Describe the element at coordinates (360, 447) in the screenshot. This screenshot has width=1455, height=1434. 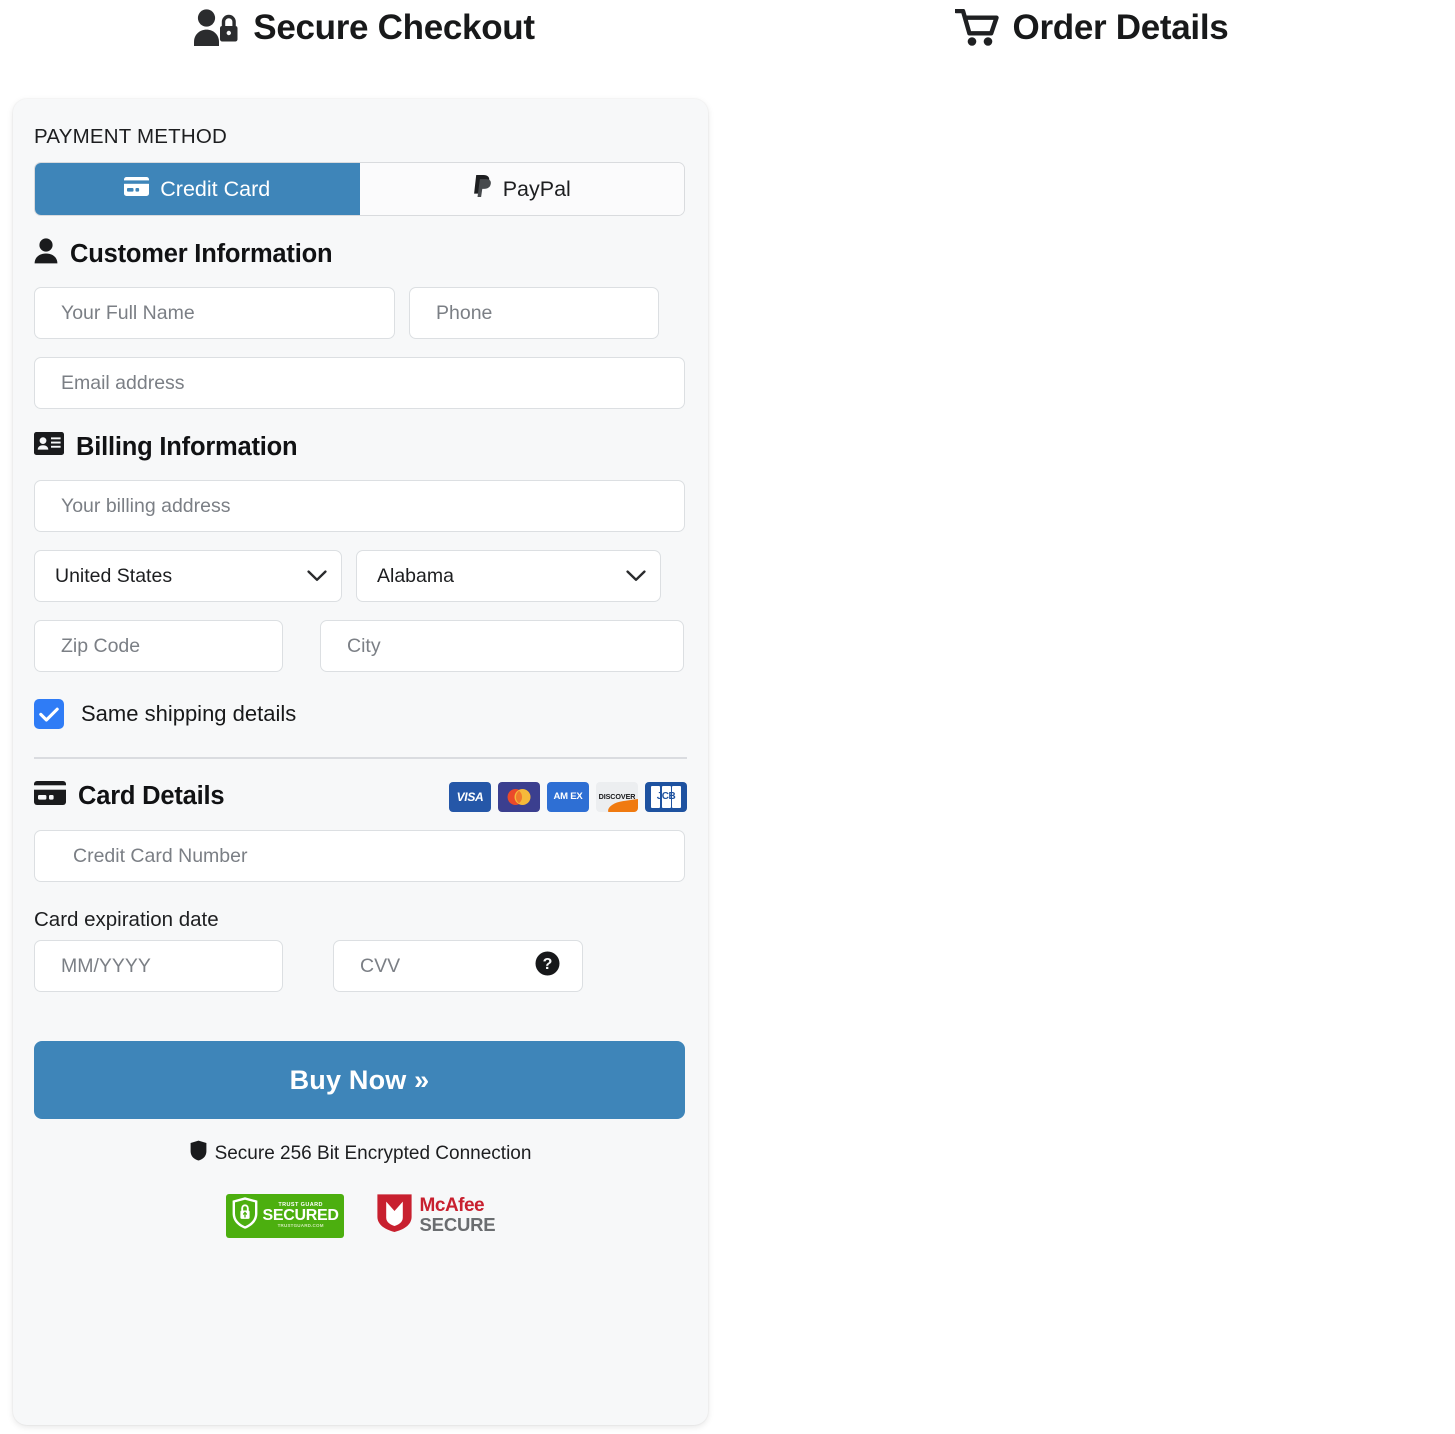
I see `billing-information-heading: Billing Information` at that location.